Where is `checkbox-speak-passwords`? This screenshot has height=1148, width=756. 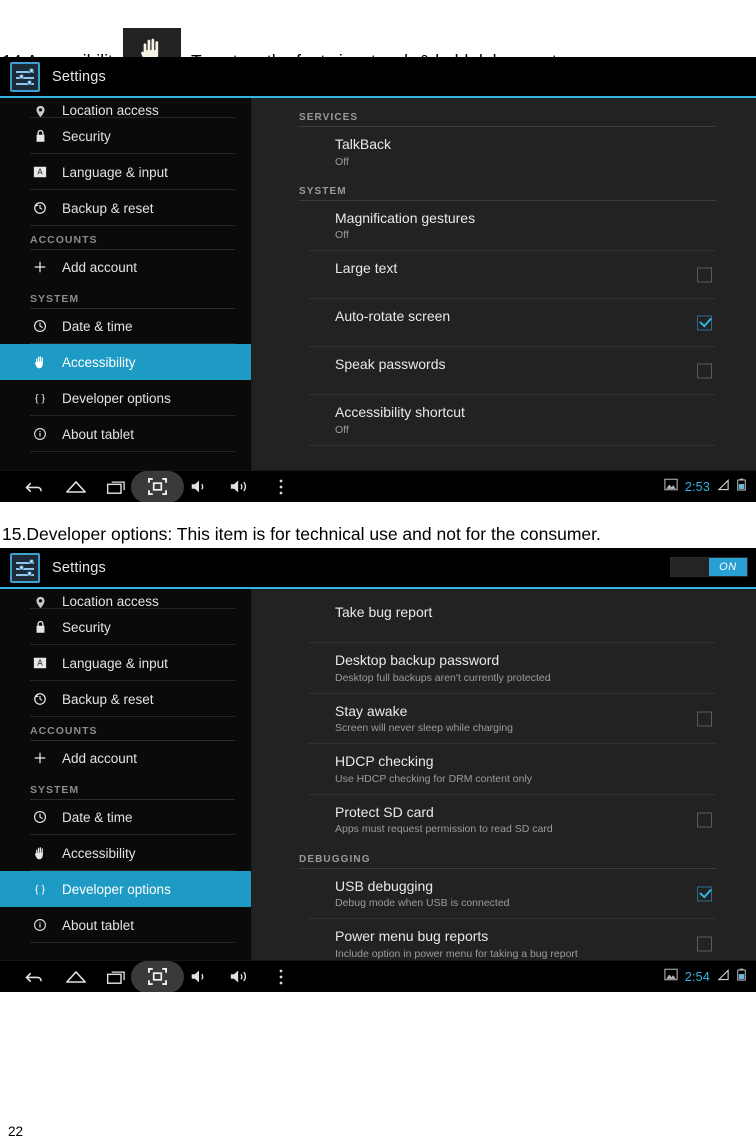
checkbox-speak-passwords is located at coordinates (704, 371).